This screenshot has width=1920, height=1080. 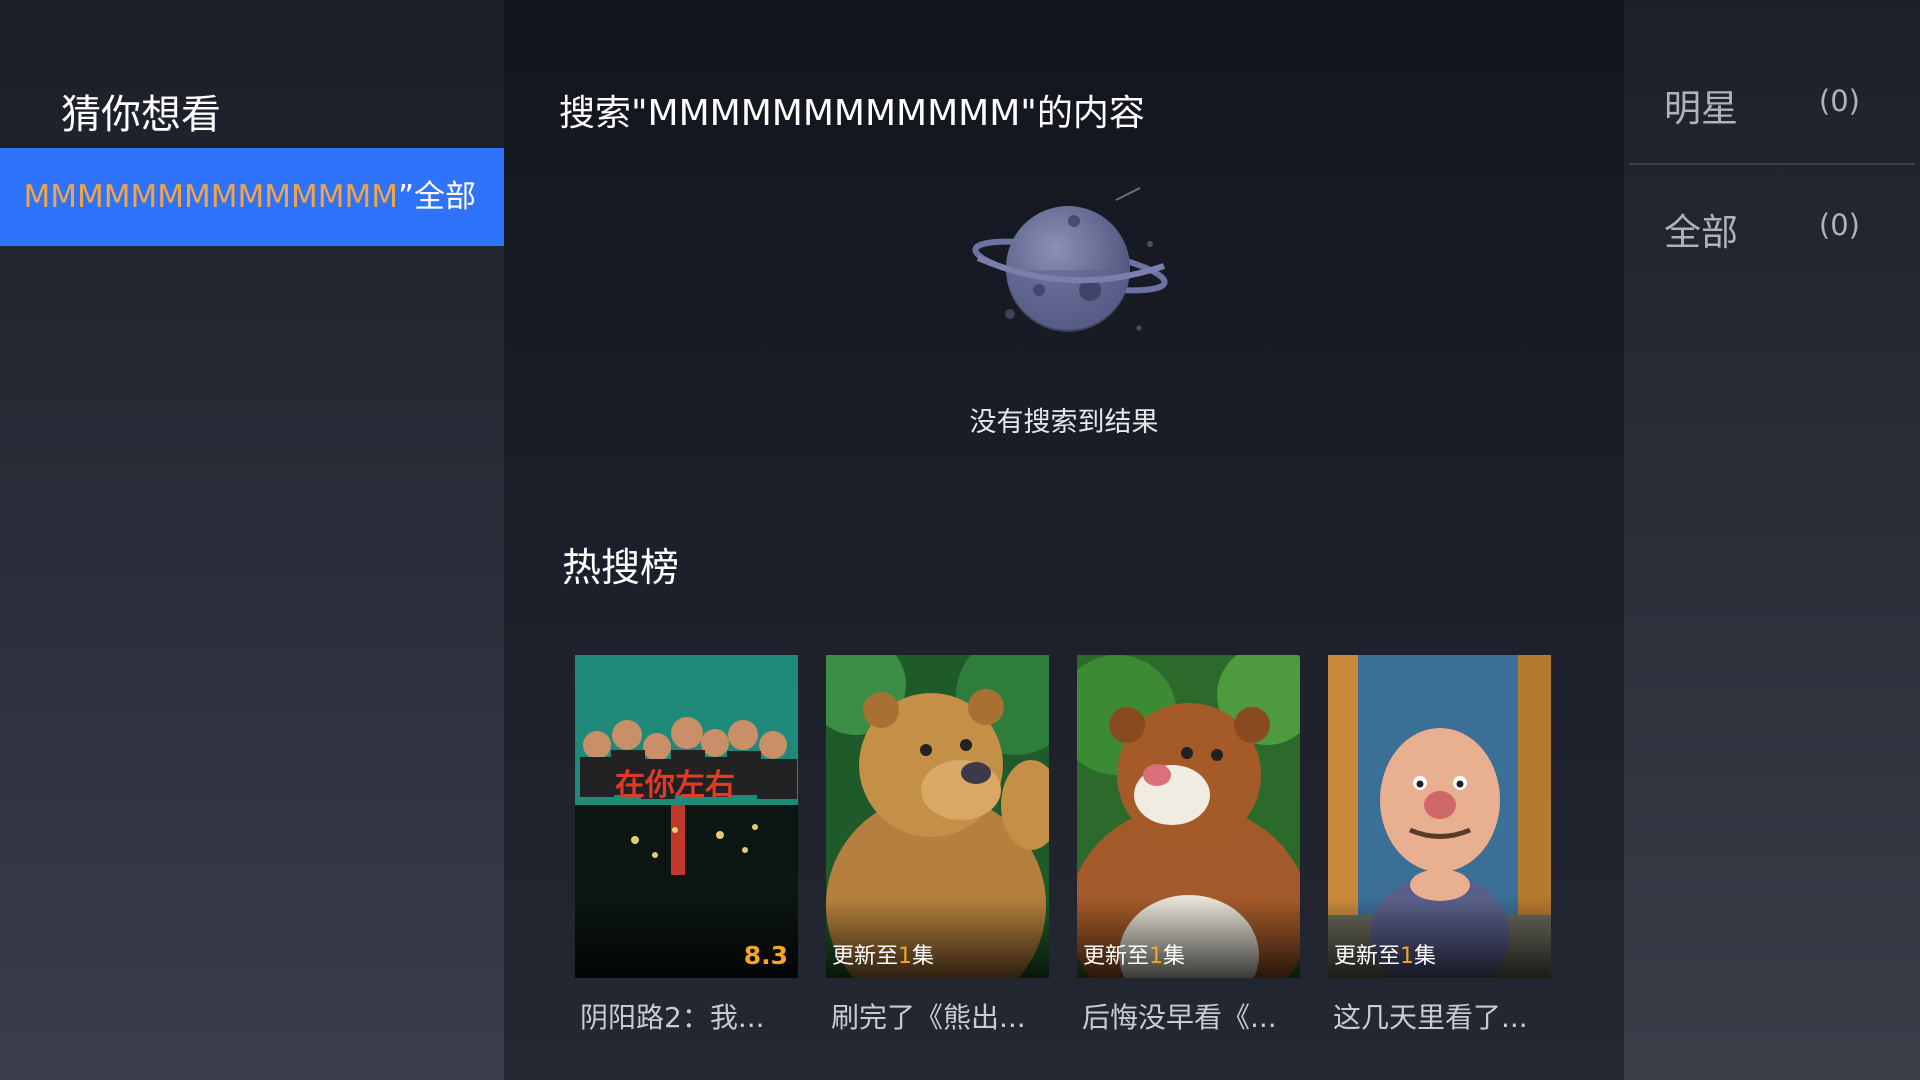 I want to click on tab-all: 全部 (0), so click(x=1772, y=262).